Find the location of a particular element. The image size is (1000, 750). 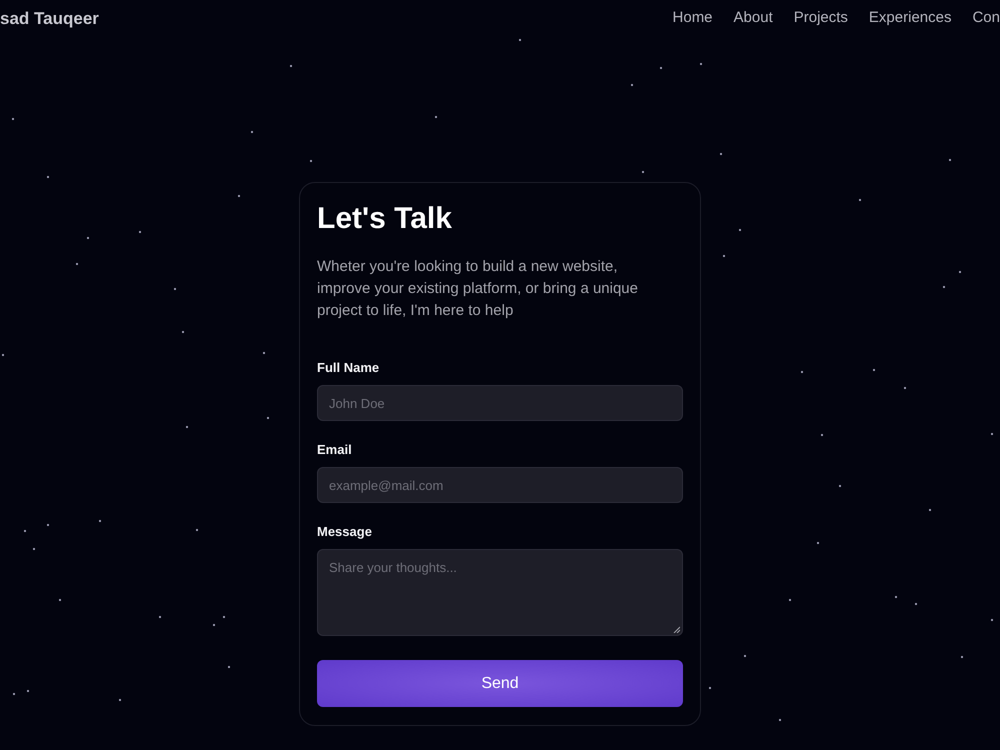

resize-grip-icon is located at coordinates (676, 629).